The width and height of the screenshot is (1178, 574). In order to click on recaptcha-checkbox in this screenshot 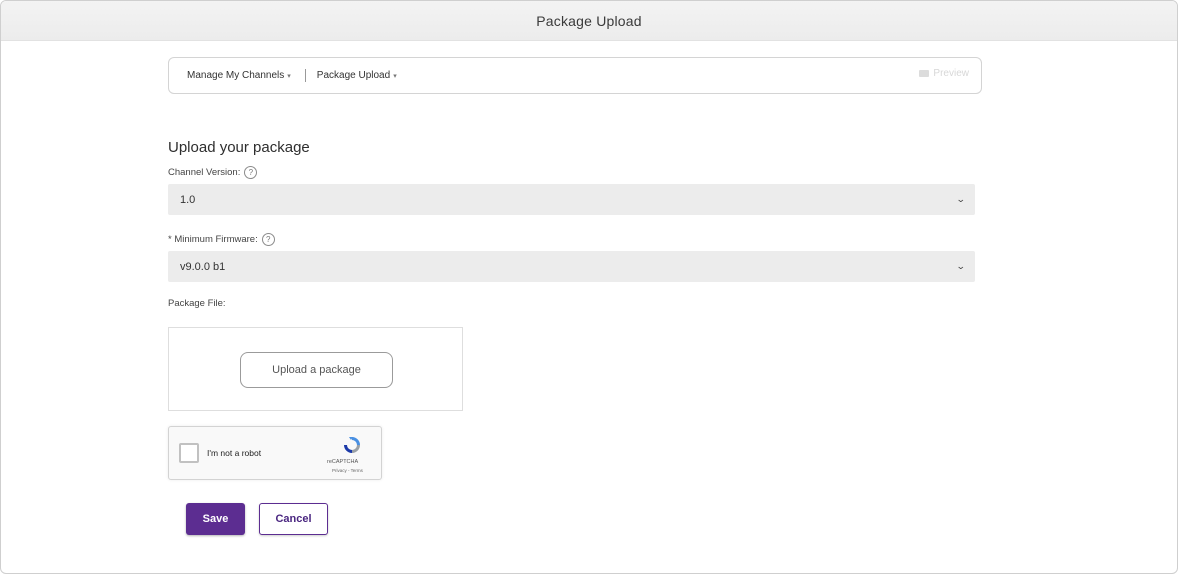, I will do `click(189, 453)`.